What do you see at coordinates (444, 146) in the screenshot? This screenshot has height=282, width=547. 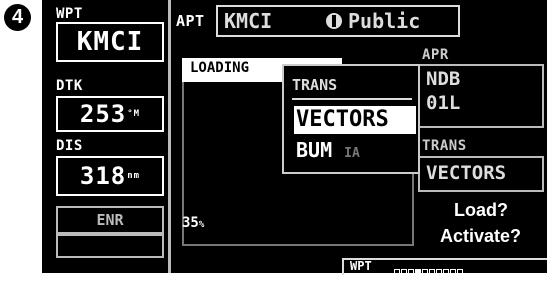 I see `trans-label: TRANS` at bounding box center [444, 146].